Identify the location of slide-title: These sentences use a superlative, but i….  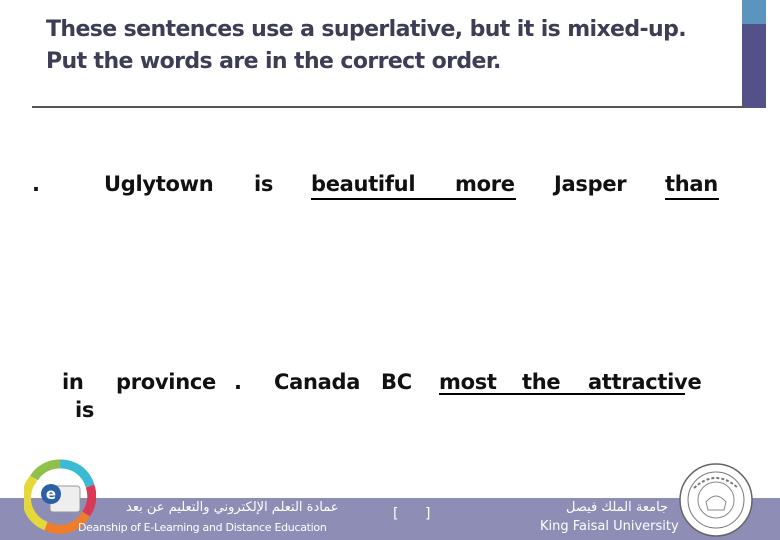
(391, 46).